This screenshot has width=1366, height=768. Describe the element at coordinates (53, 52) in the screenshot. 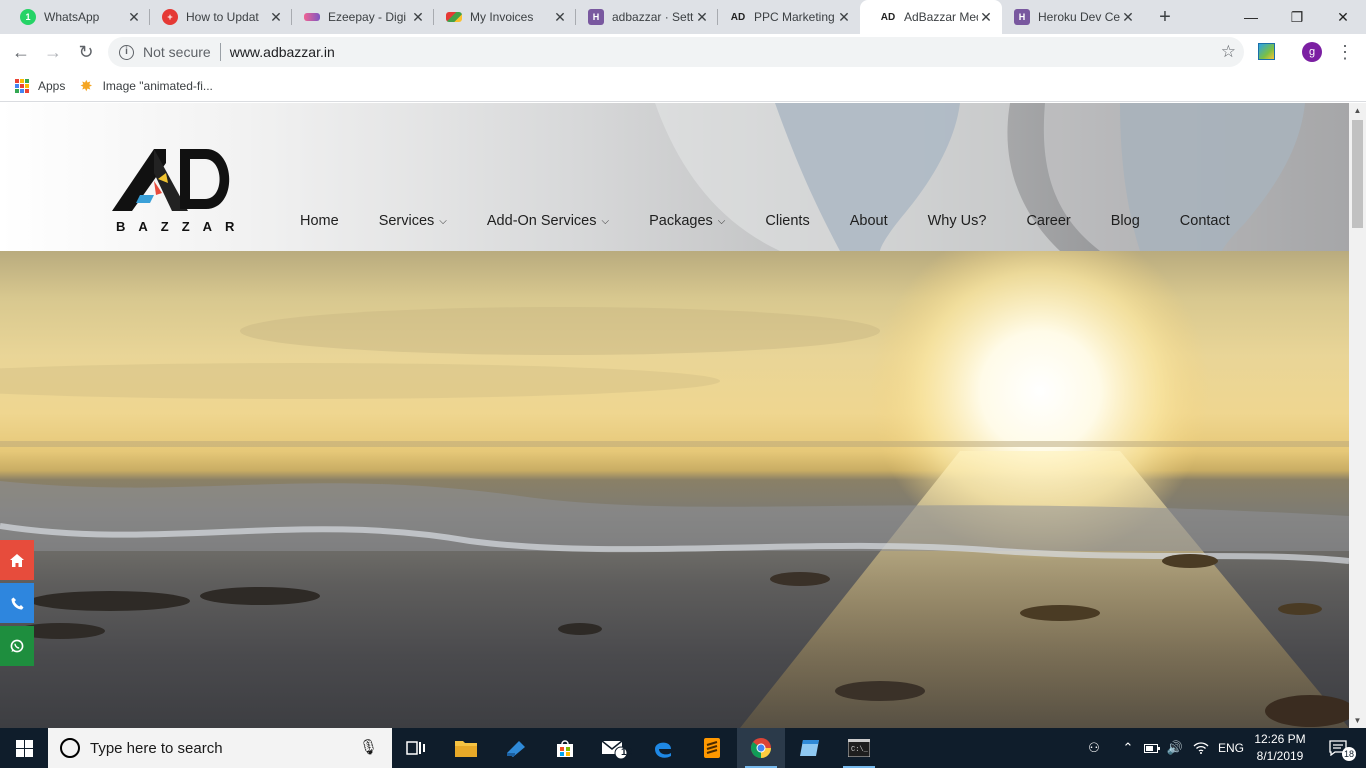

I see `forward-button: →` at that location.